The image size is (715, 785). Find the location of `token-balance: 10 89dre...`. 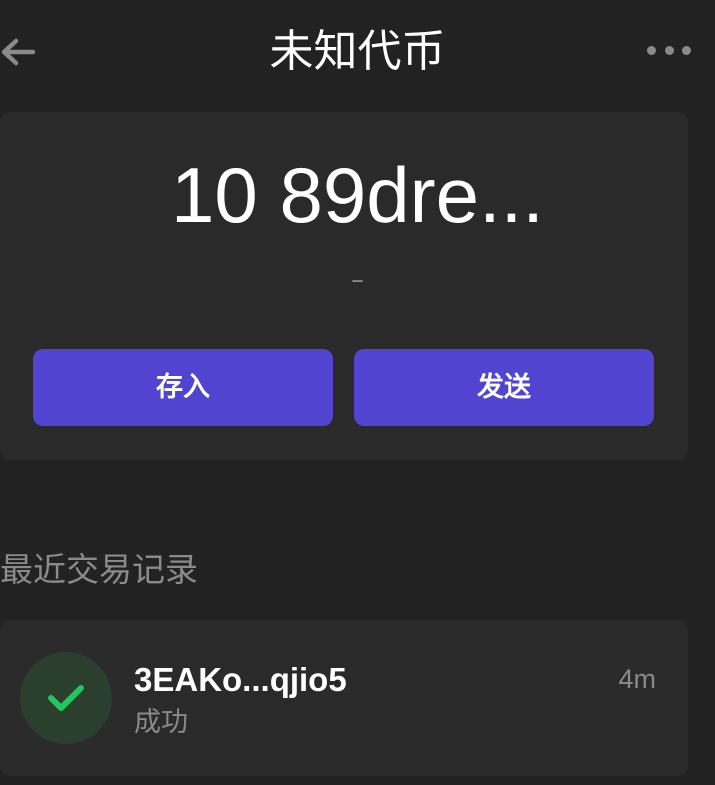

token-balance: 10 89dre... is located at coordinates (357, 195).